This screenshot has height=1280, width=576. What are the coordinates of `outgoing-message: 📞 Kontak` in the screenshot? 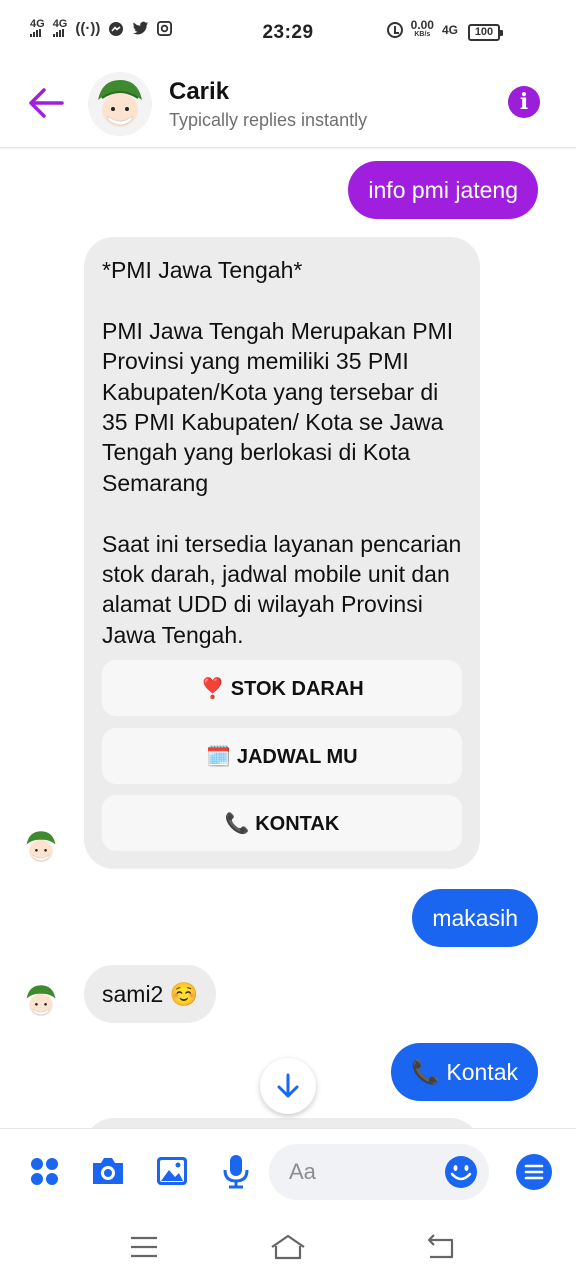 It's located at (464, 1072).